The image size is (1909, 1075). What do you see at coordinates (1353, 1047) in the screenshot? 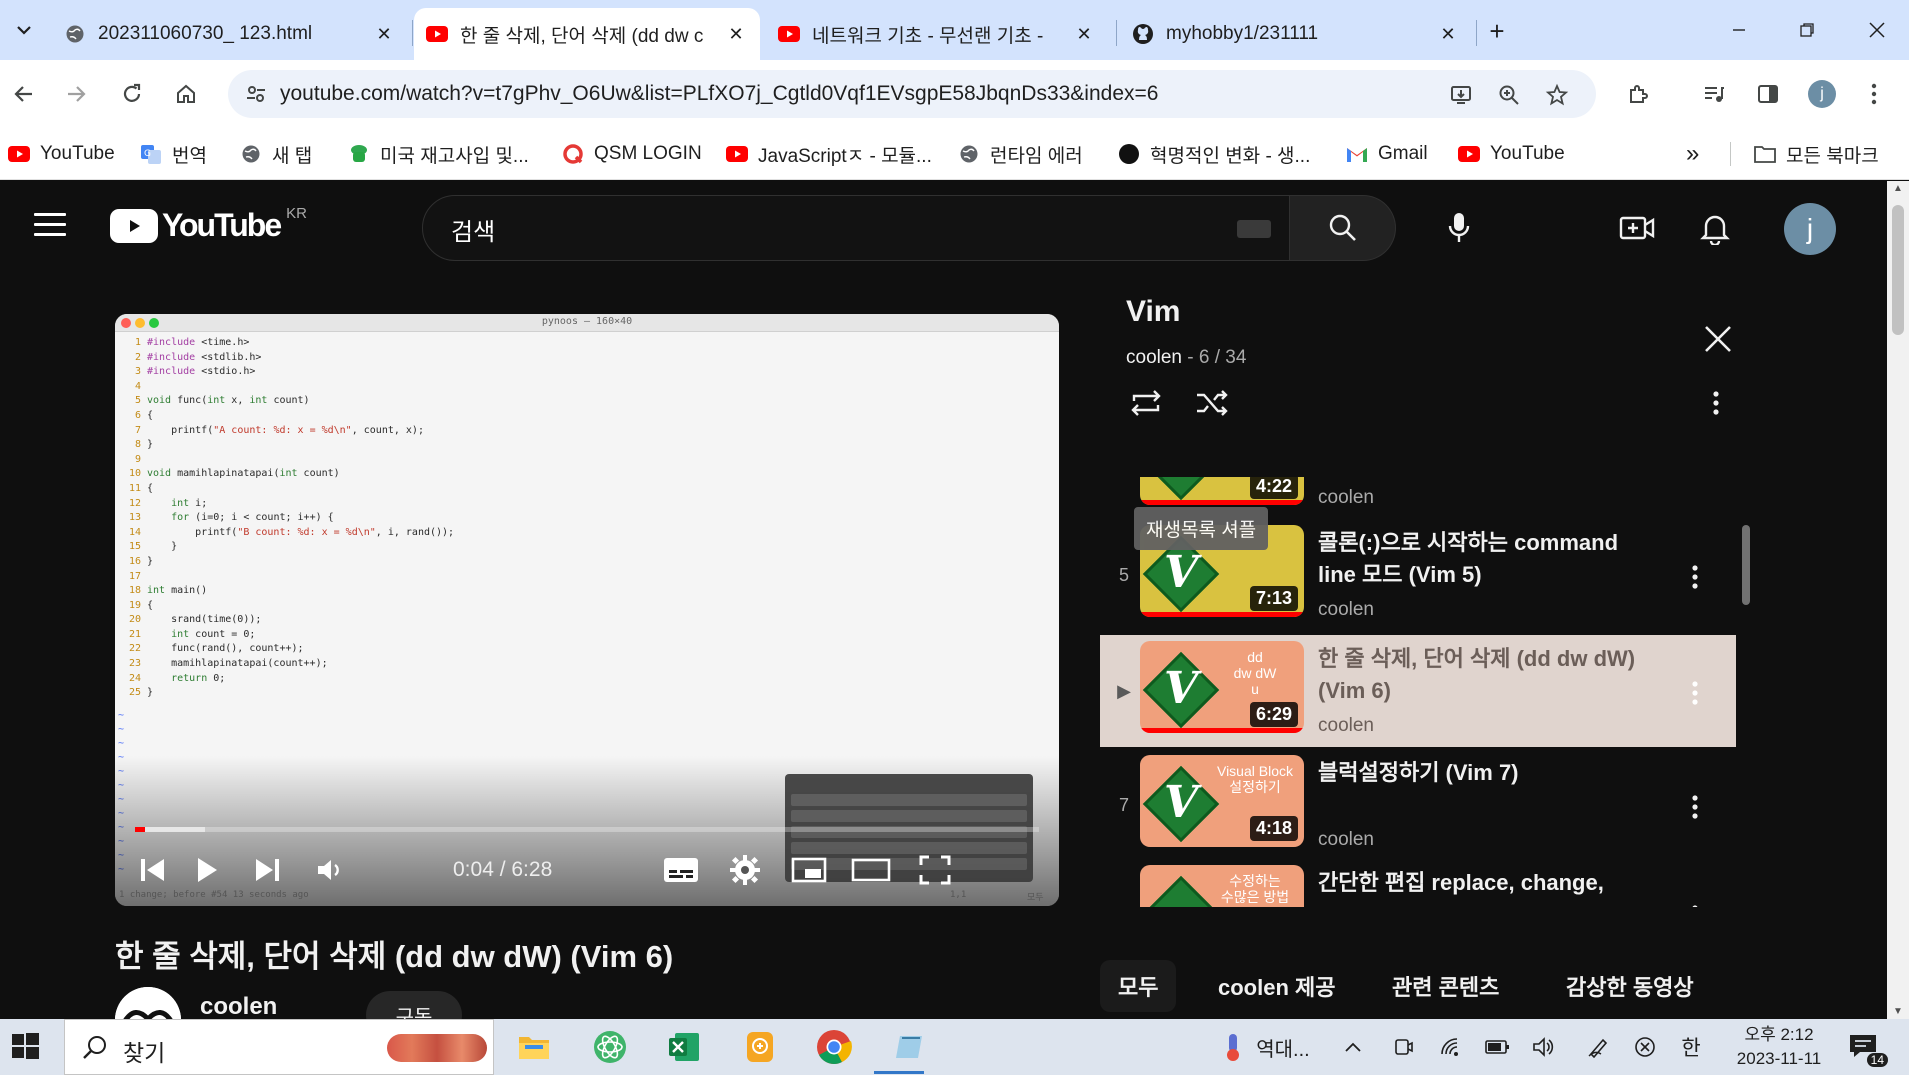
I see `tray-overflow-chevron-icon` at bounding box center [1353, 1047].